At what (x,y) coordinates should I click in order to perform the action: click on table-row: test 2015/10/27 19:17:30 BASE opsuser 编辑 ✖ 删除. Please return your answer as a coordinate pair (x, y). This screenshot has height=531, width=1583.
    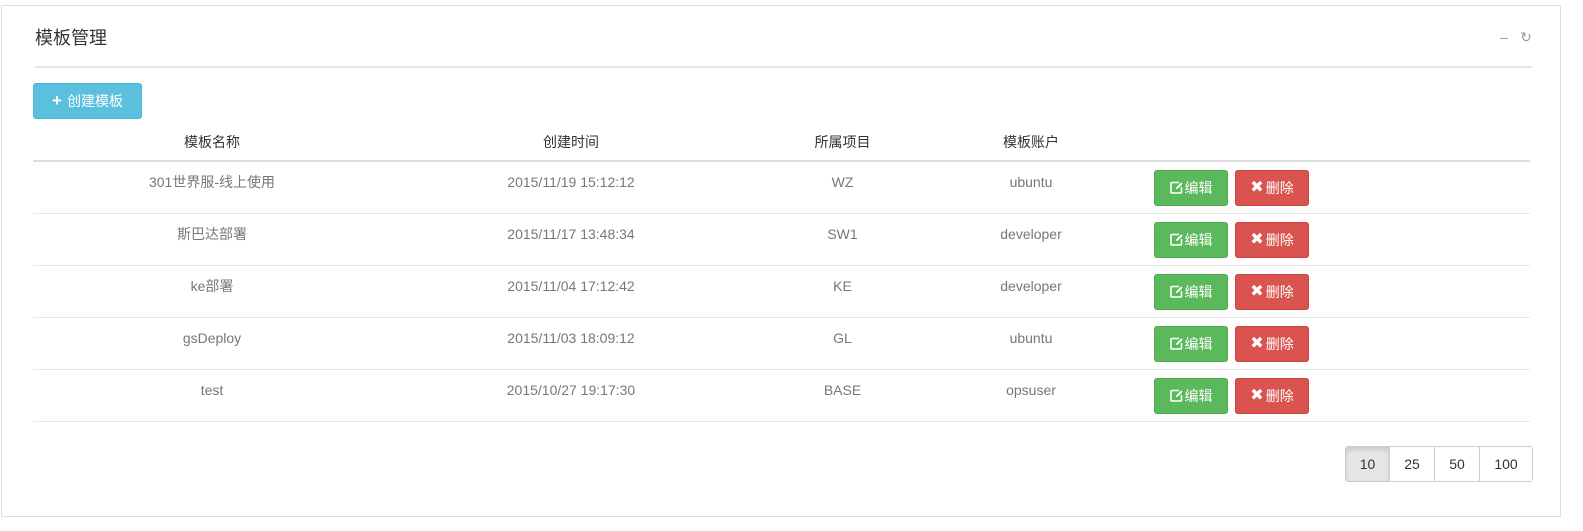
    Looking at the image, I should click on (781, 395).